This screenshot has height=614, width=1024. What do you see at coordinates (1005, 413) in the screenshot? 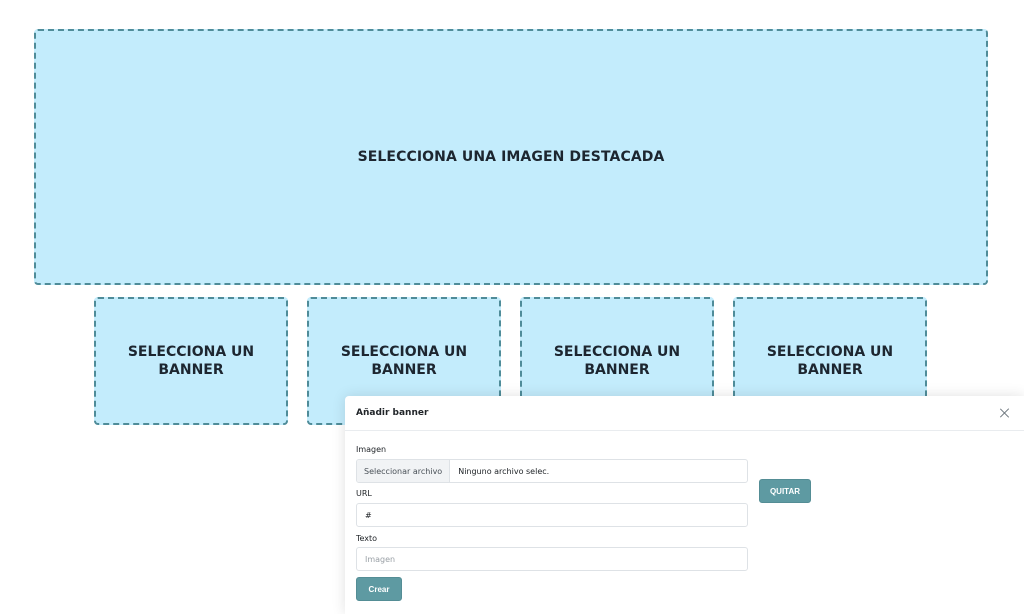
I see `close-icon` at bounding box center [1005, 413].